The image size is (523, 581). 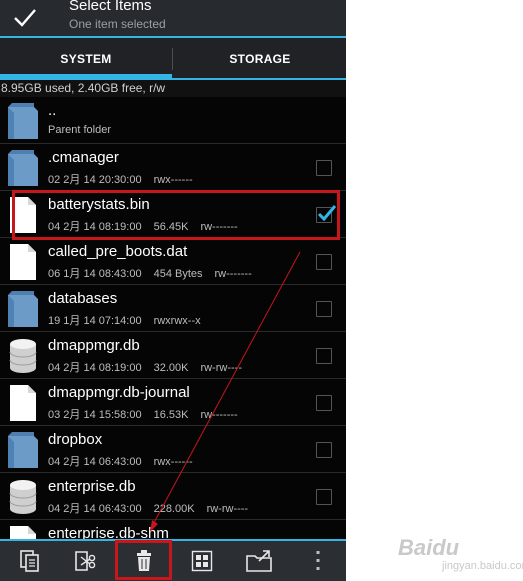 I want to click on file-meta-item: 454 Bytes, so click(x=178, y=274).